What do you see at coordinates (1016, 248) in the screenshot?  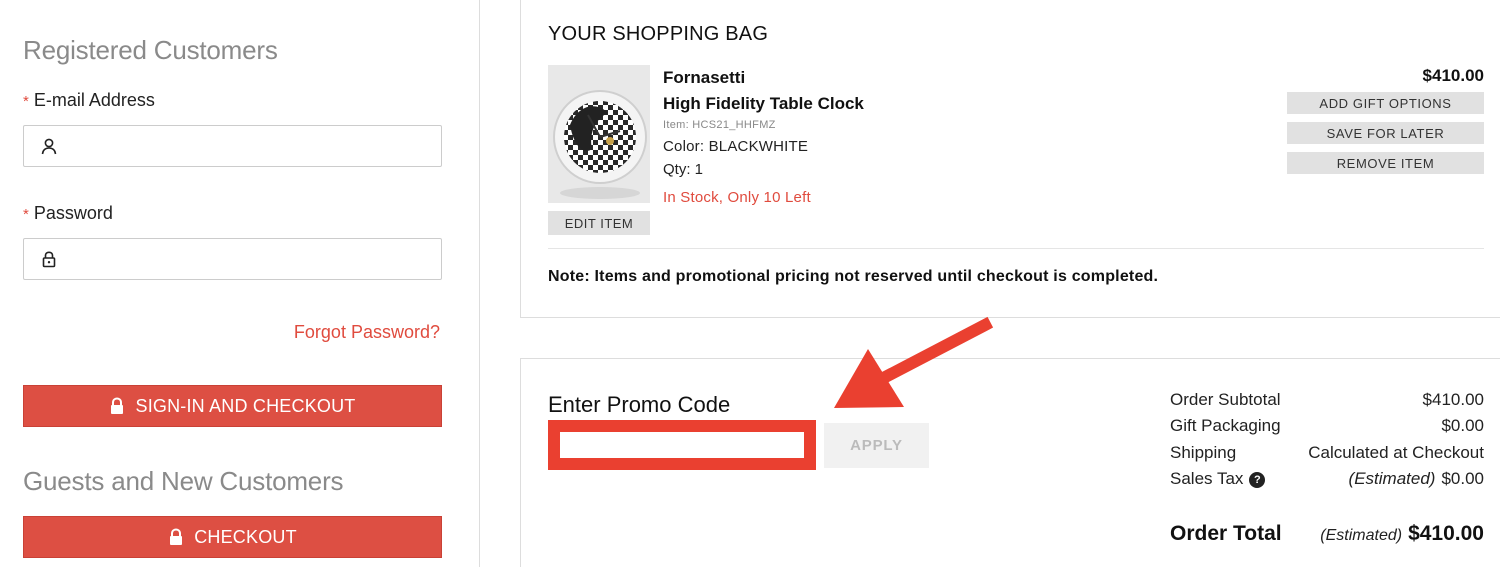 I see `divider` at bounding box center [1016, 248].